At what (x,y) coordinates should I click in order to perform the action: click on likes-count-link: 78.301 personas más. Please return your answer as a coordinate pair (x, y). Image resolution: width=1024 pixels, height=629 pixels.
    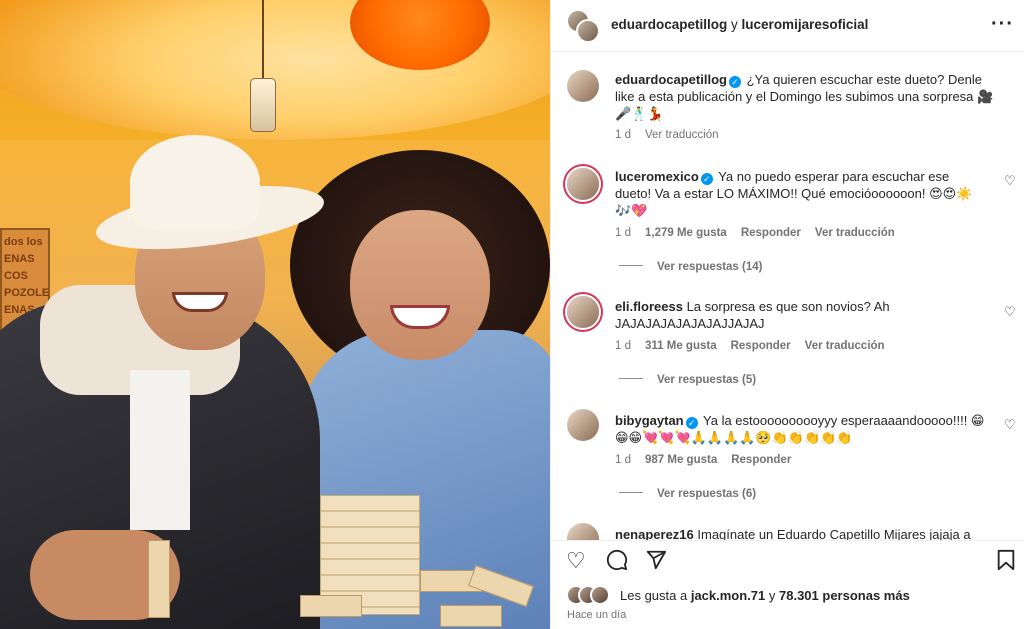
    Looking at the image, I should click on (844, 595).